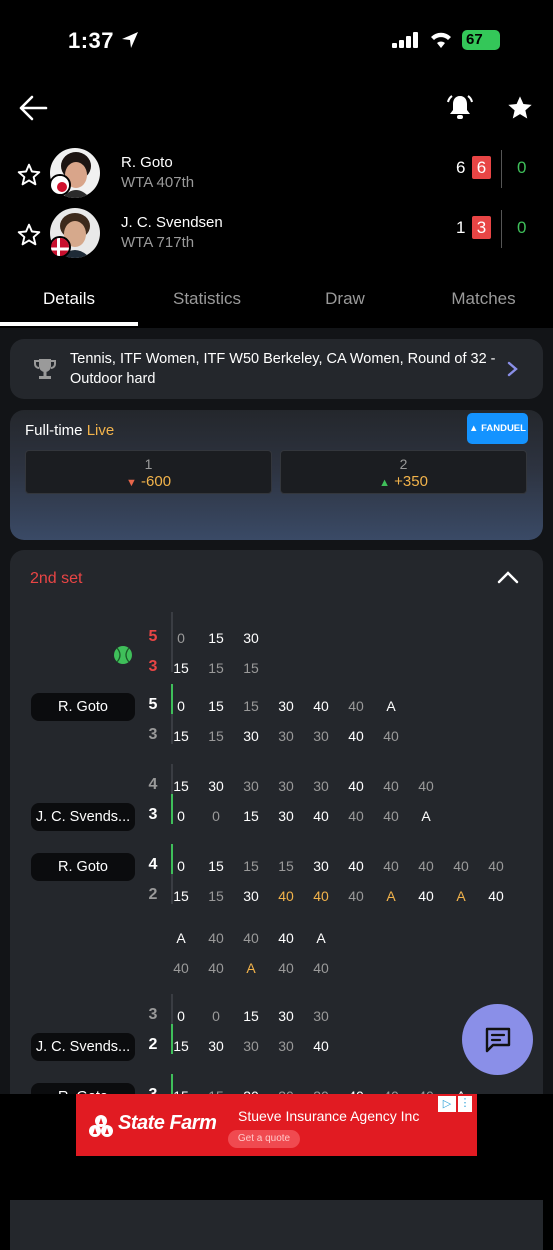  I want to click on tab-bar: Details Statistics Draw Matches, so click(276, 303).